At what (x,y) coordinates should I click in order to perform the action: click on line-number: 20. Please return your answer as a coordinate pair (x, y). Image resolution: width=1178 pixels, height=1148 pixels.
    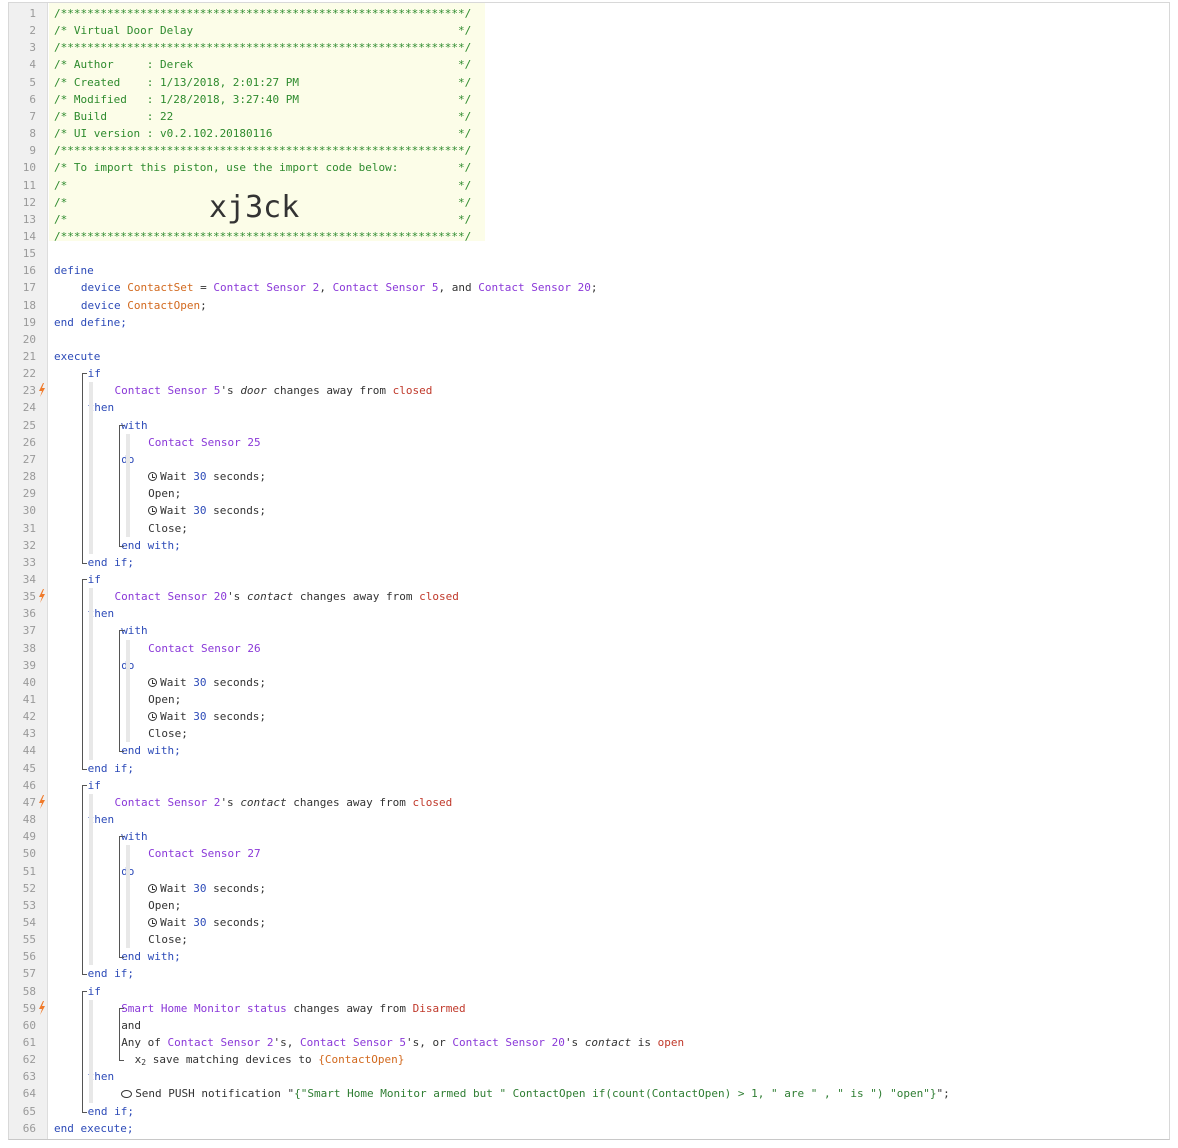
    Looking at the image, I should click on (29, 339).